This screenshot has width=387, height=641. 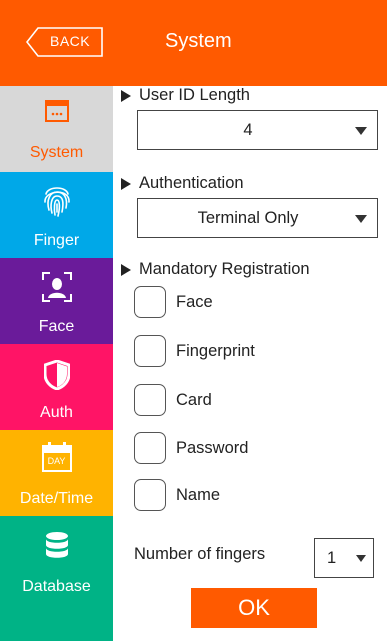 I want to click on user-id-length-select: 4, so click(x=257, y=130).